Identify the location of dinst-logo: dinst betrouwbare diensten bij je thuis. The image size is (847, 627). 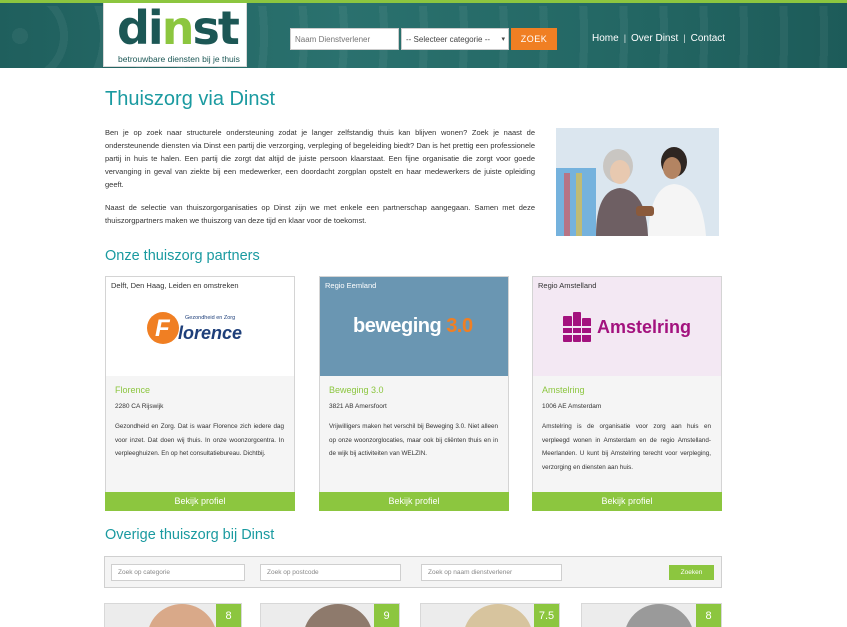
(175, 35).